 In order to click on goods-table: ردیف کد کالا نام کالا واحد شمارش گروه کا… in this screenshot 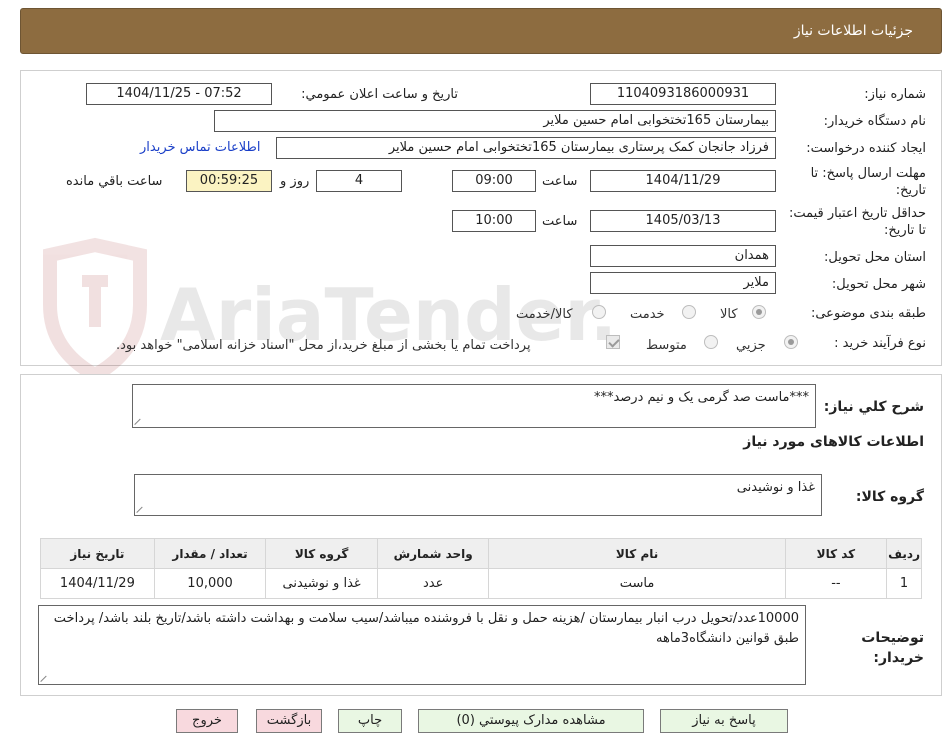, I will do `click(481, 568)`.